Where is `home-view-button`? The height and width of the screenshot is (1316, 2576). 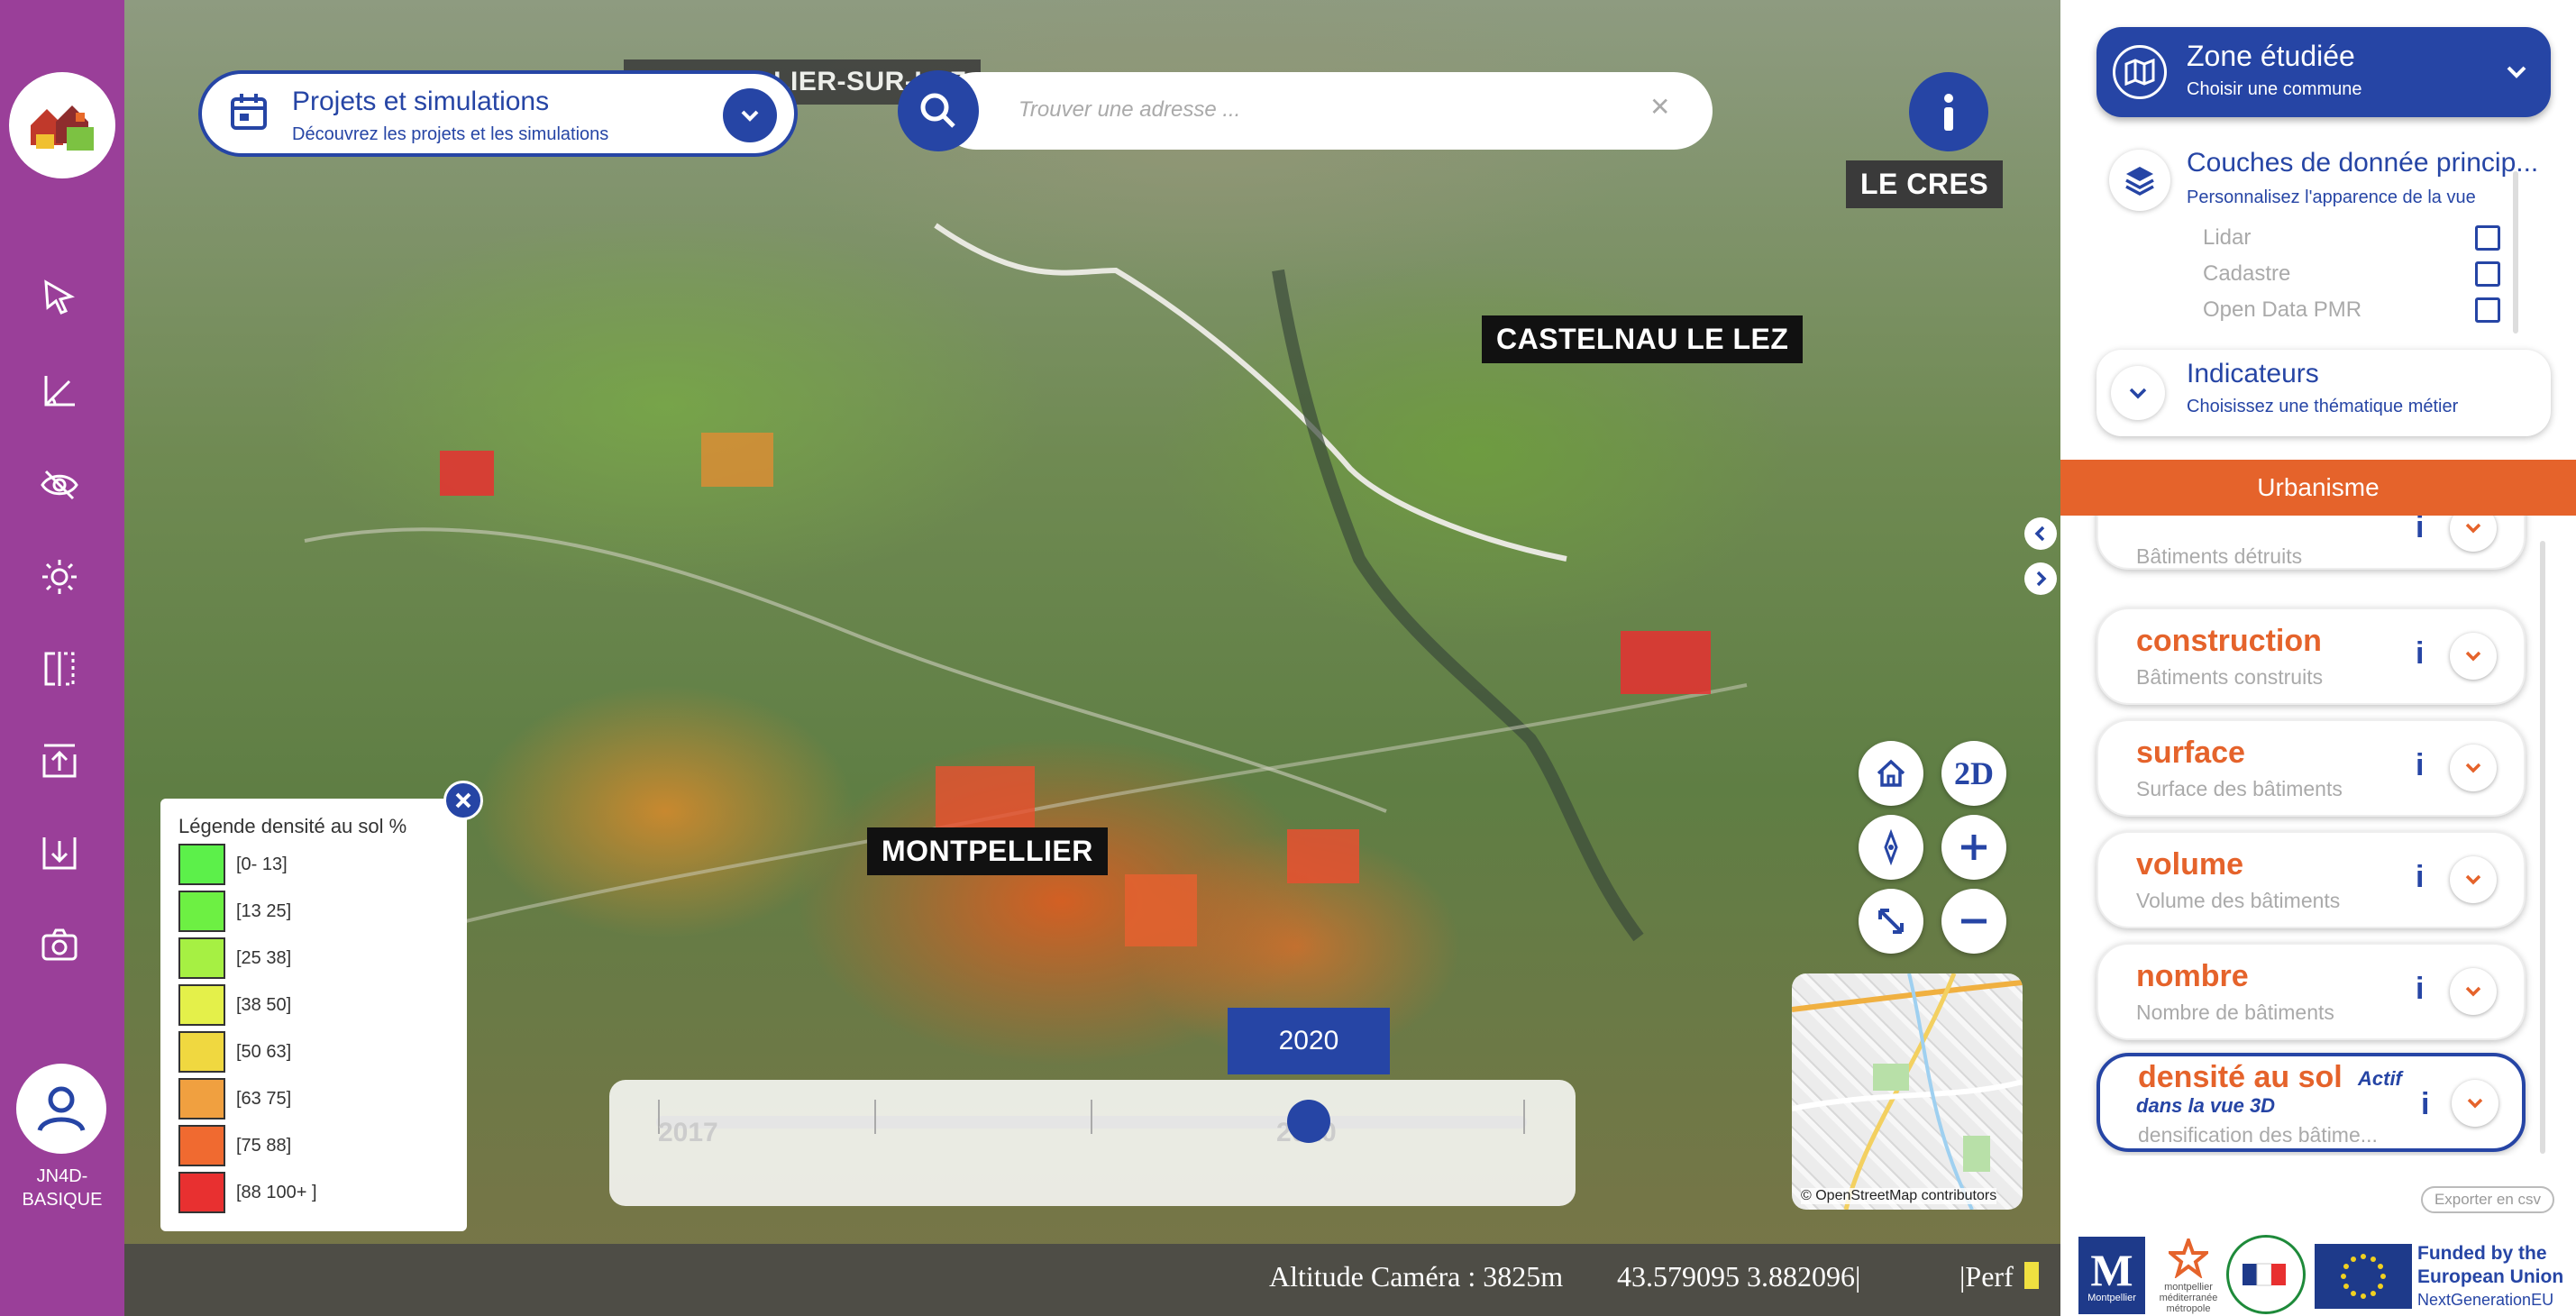
home-view-button is located at coordinates (1891, 773).